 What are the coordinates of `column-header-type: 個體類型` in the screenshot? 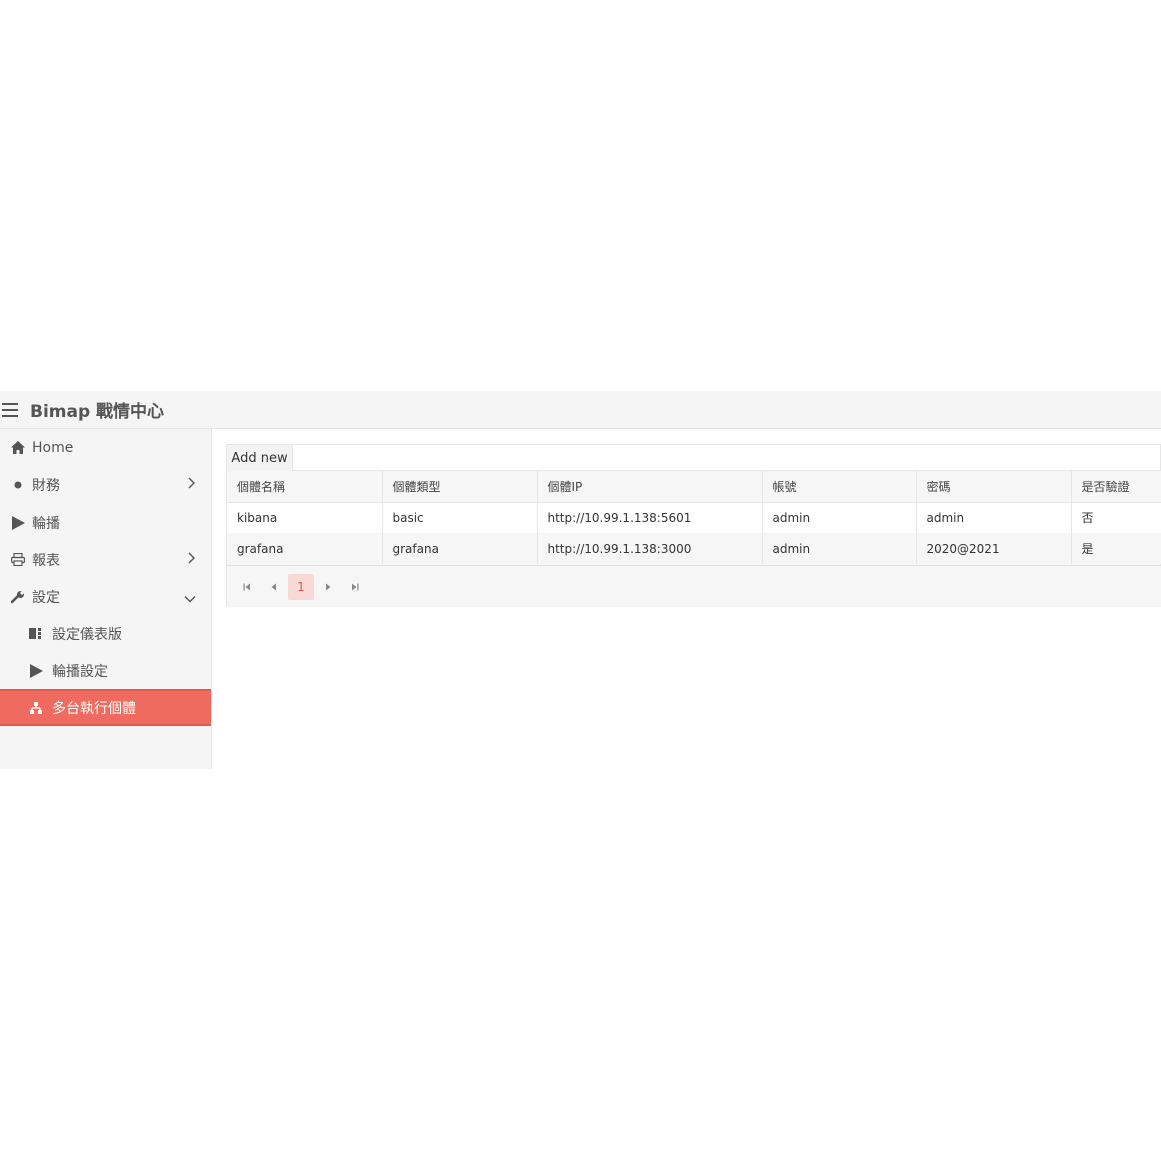 It's located at (460, 487).